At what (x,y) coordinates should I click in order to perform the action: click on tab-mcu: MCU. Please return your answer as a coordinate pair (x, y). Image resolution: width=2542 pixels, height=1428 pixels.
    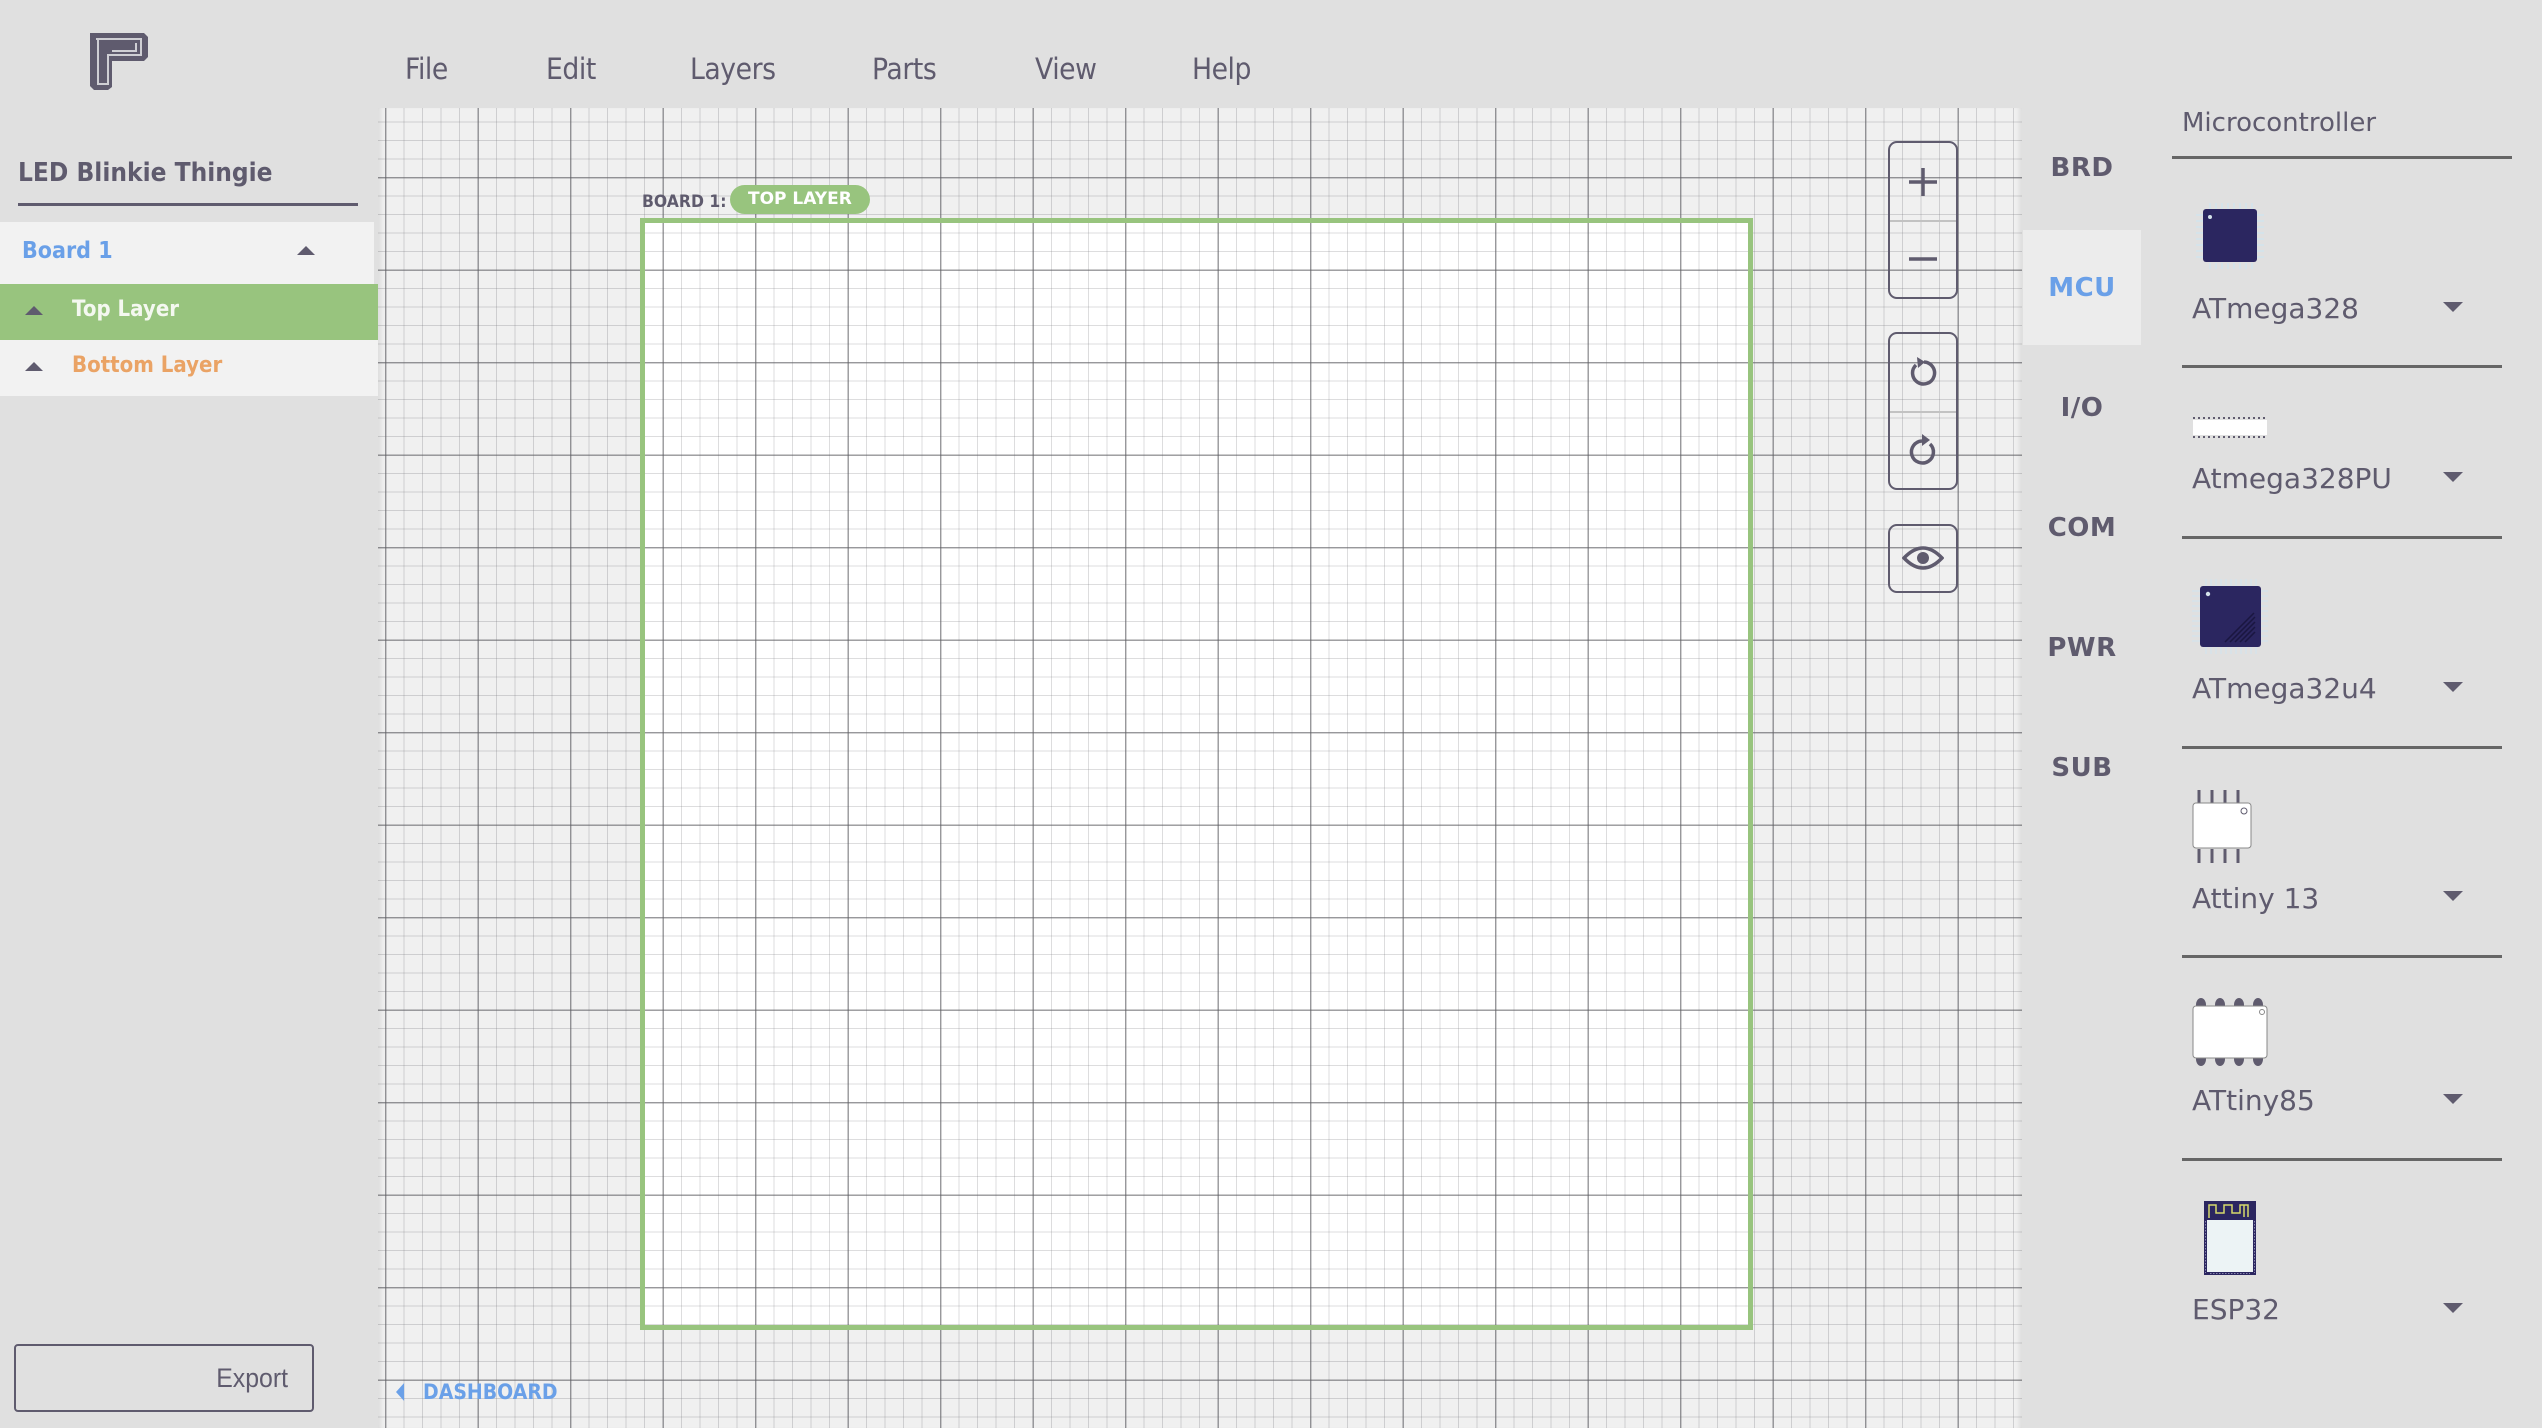
    Looking at the image, I should click on (2082, 287).